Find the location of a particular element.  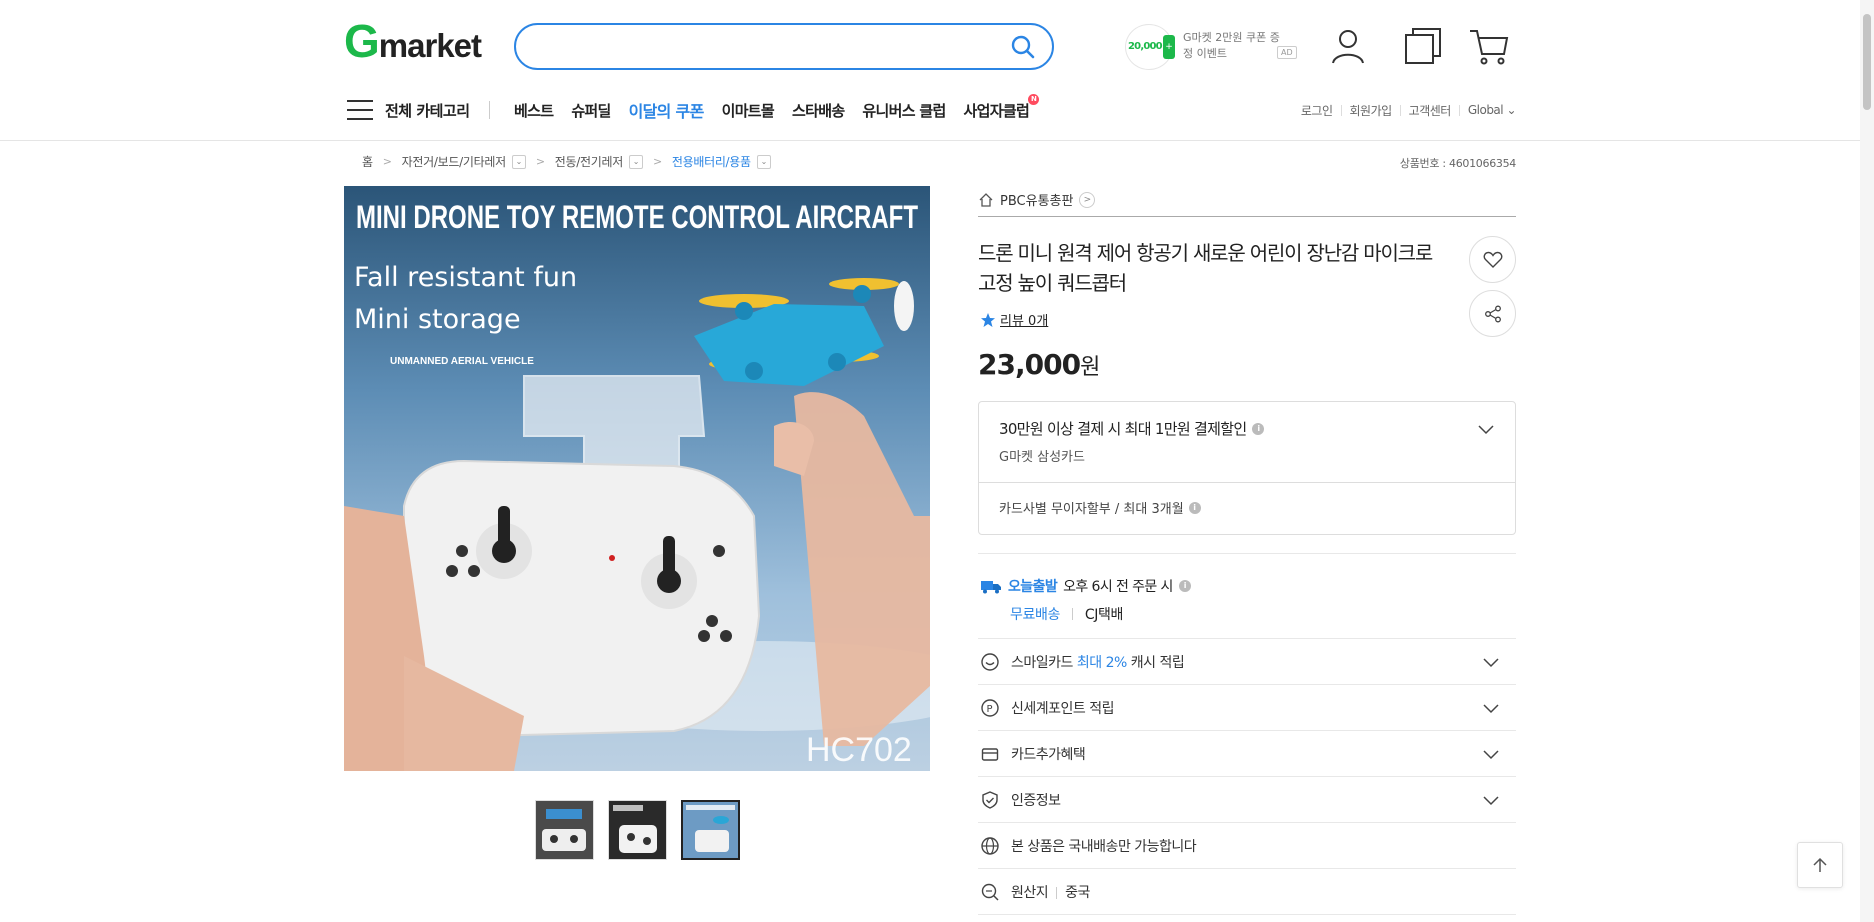

card-extra-benefit-text: 카드추가혜택 is located at coordinates (1048, 754).